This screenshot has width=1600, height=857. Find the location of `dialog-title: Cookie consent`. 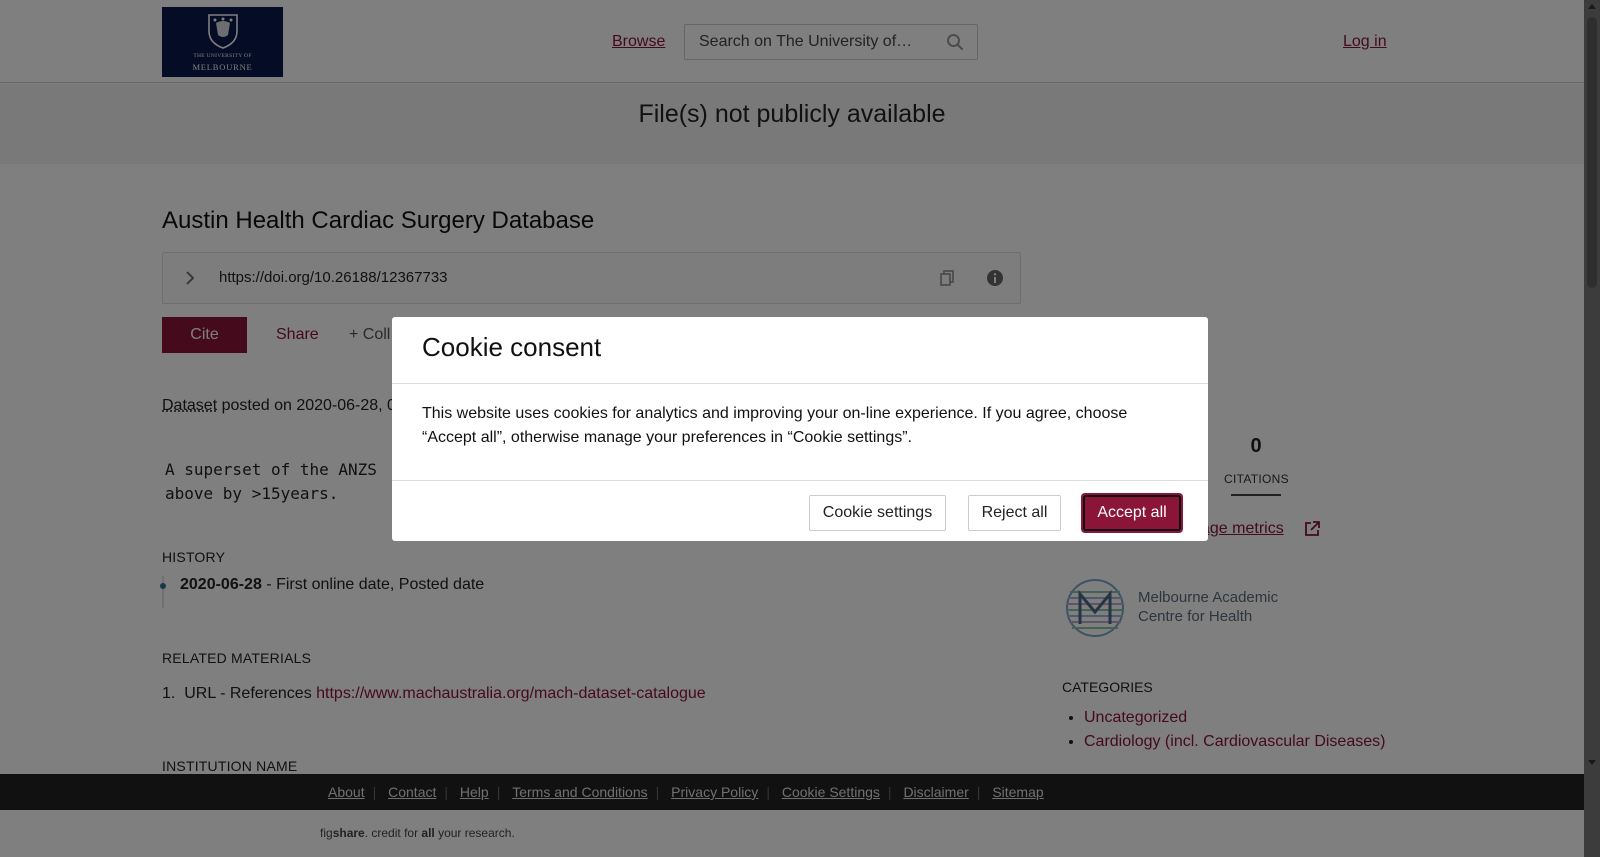

dialog-title: Cookie consent is located at coordinates (512, 347).